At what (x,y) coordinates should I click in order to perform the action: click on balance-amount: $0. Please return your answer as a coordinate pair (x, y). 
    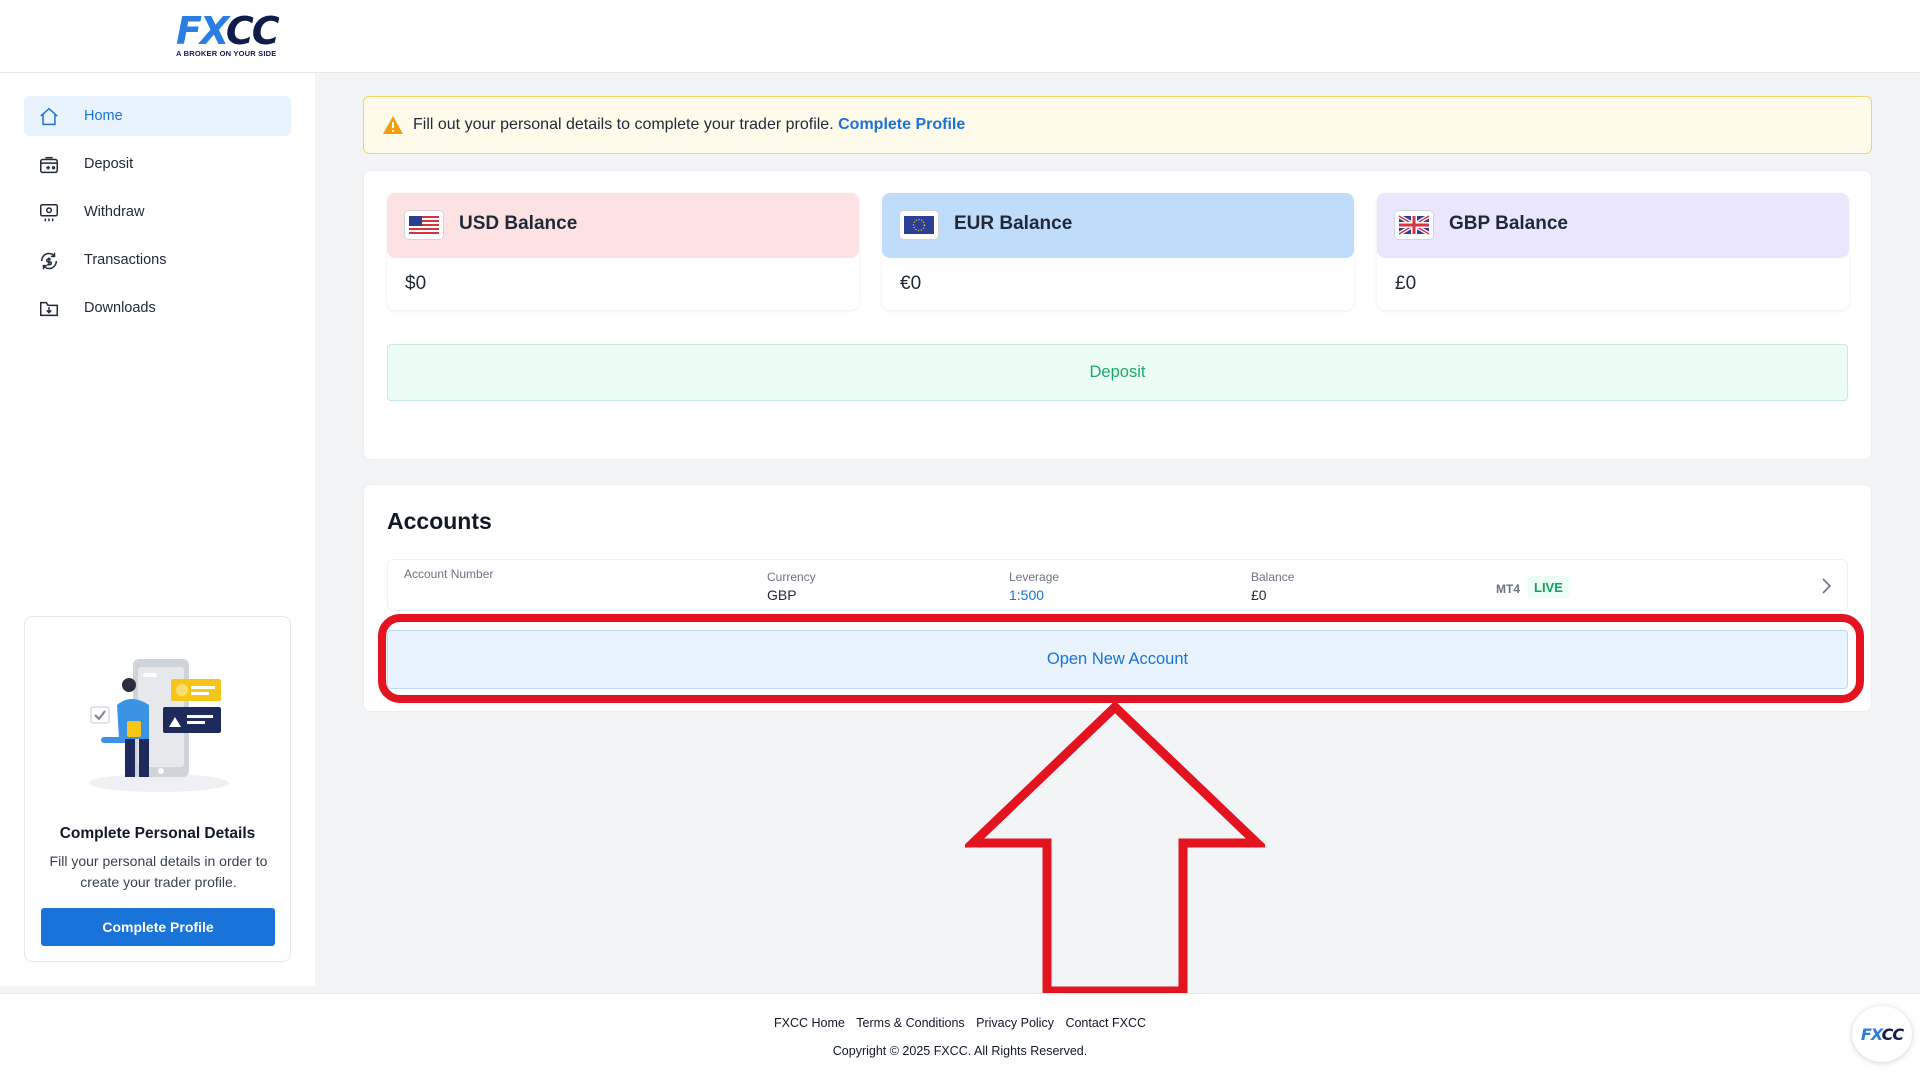
    Looking at the image, I should click on (416, 283).